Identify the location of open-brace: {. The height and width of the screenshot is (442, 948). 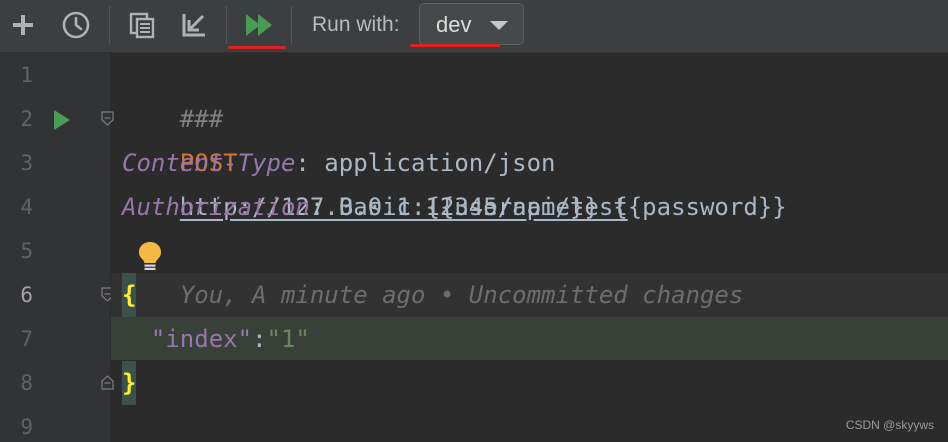
(129, 295).